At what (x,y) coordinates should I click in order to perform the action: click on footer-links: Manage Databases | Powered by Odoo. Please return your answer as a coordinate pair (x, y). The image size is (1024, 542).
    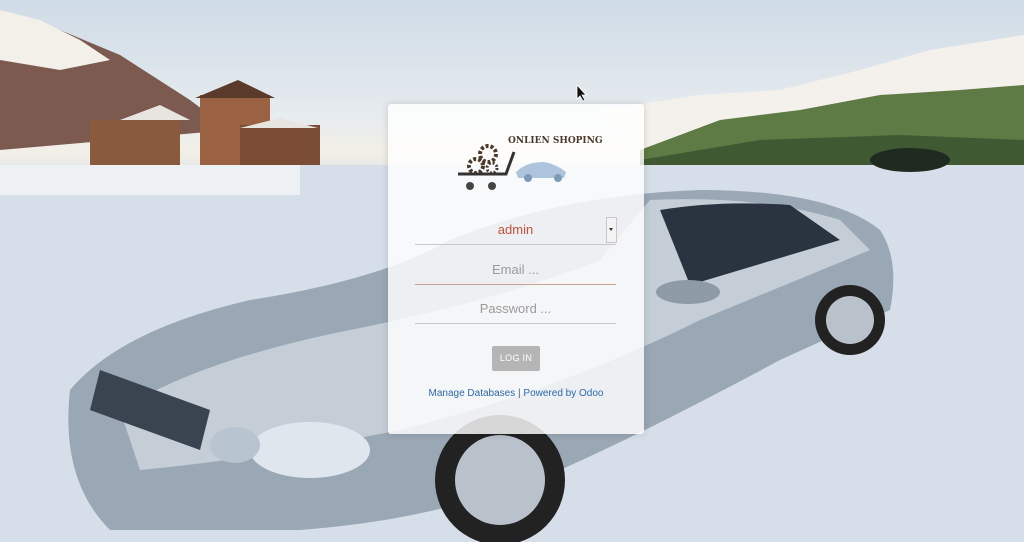
    Looking at the image, I should click on (516, 393).